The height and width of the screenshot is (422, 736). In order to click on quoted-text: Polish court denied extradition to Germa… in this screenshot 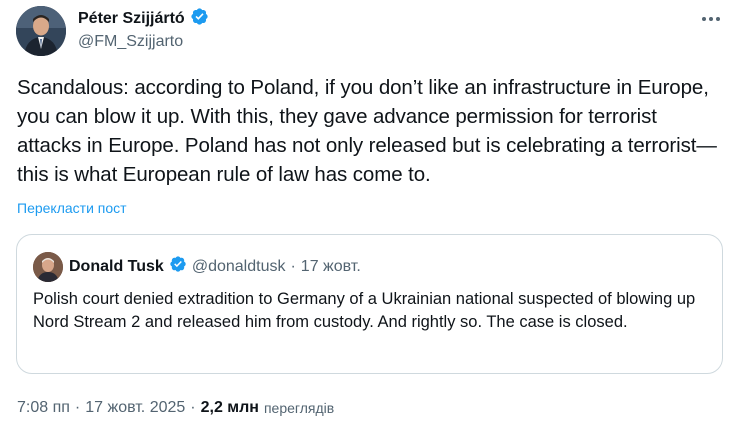, I will do `click(364, 310)`.